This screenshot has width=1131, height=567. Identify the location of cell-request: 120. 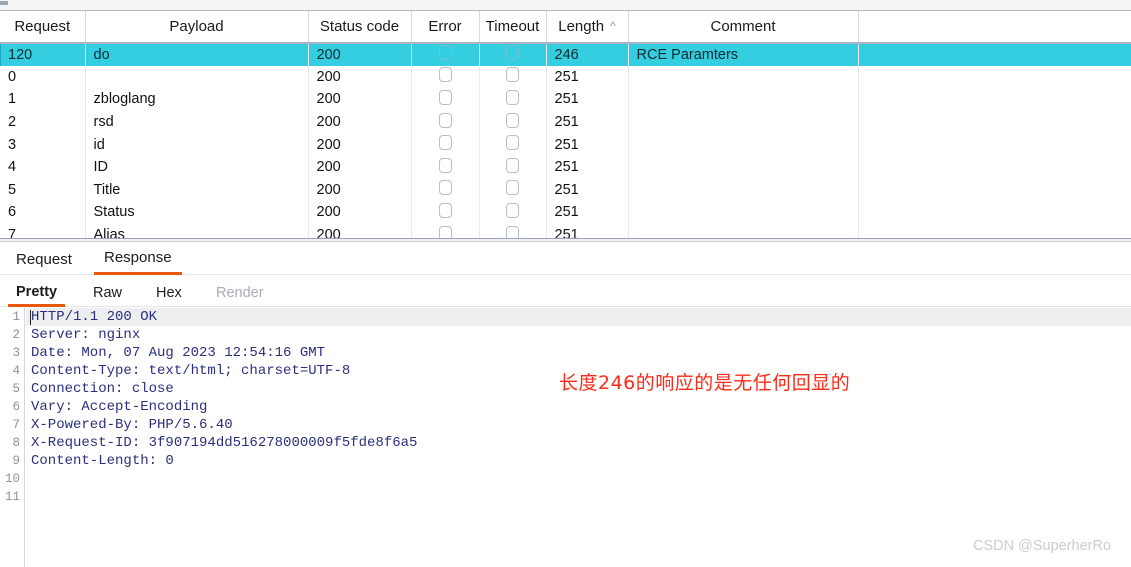
(43, 54).